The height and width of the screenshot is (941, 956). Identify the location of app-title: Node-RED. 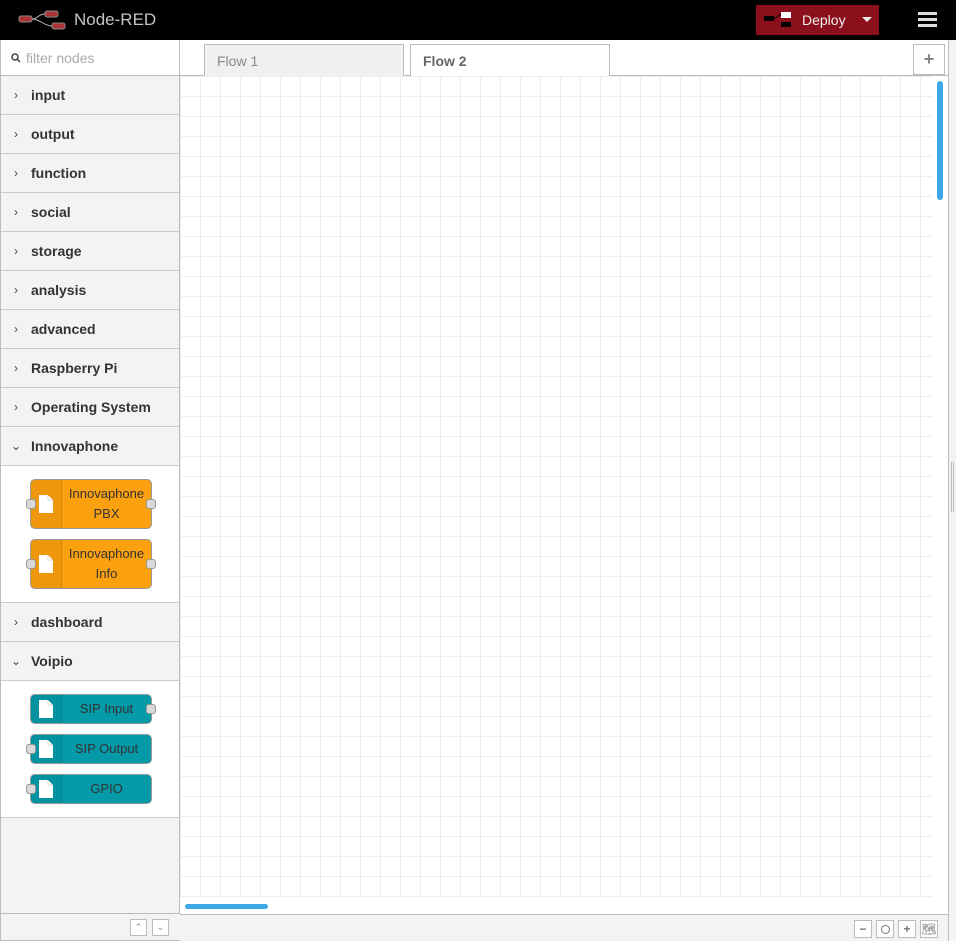
(115, 19).